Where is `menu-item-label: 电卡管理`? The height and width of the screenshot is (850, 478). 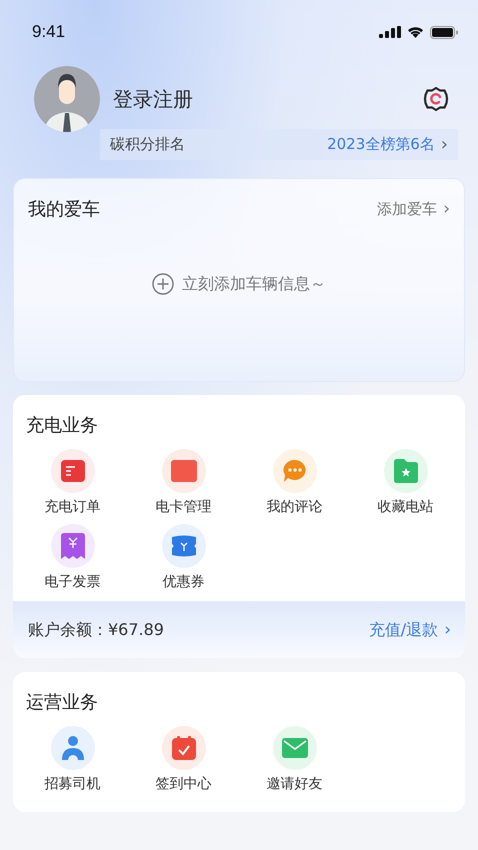
menu-item-label: 电卡管理 is located at coordinates (184, 507).